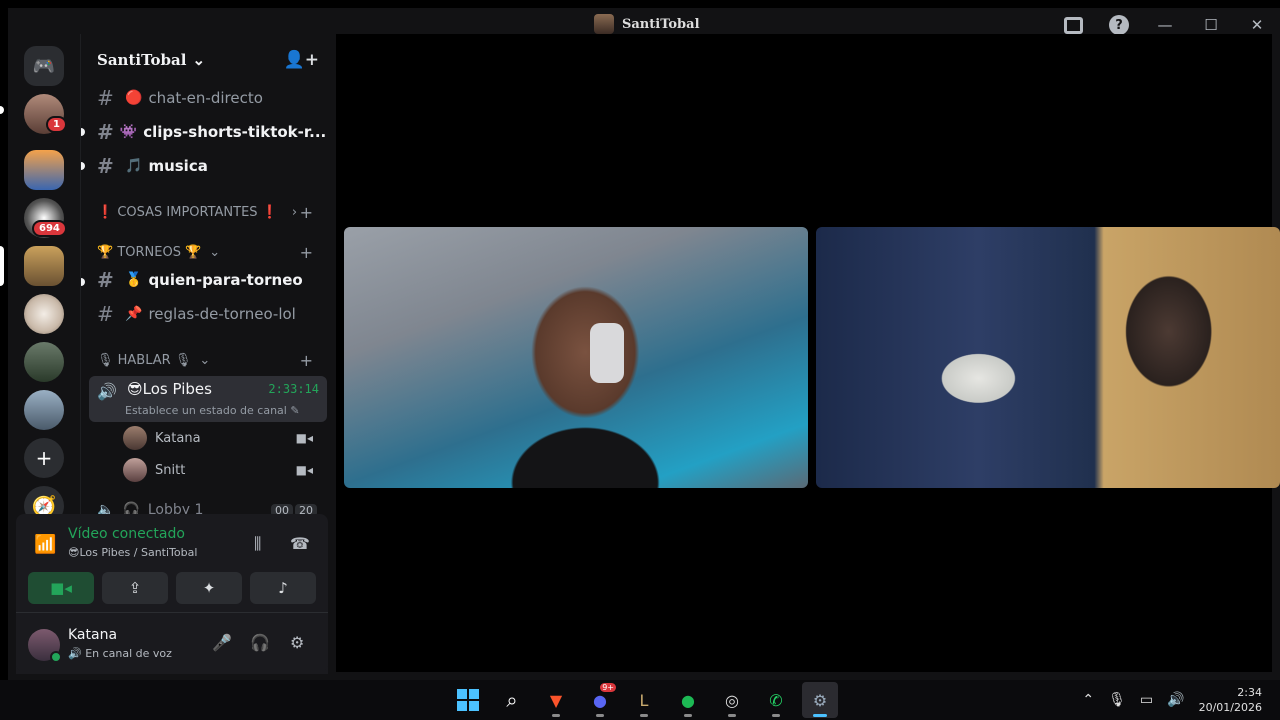 This screenshot has width=1280, height=720. Describe the element at coordinates (56, 657) in the screenshot. I see `online-status-icon` at that location.